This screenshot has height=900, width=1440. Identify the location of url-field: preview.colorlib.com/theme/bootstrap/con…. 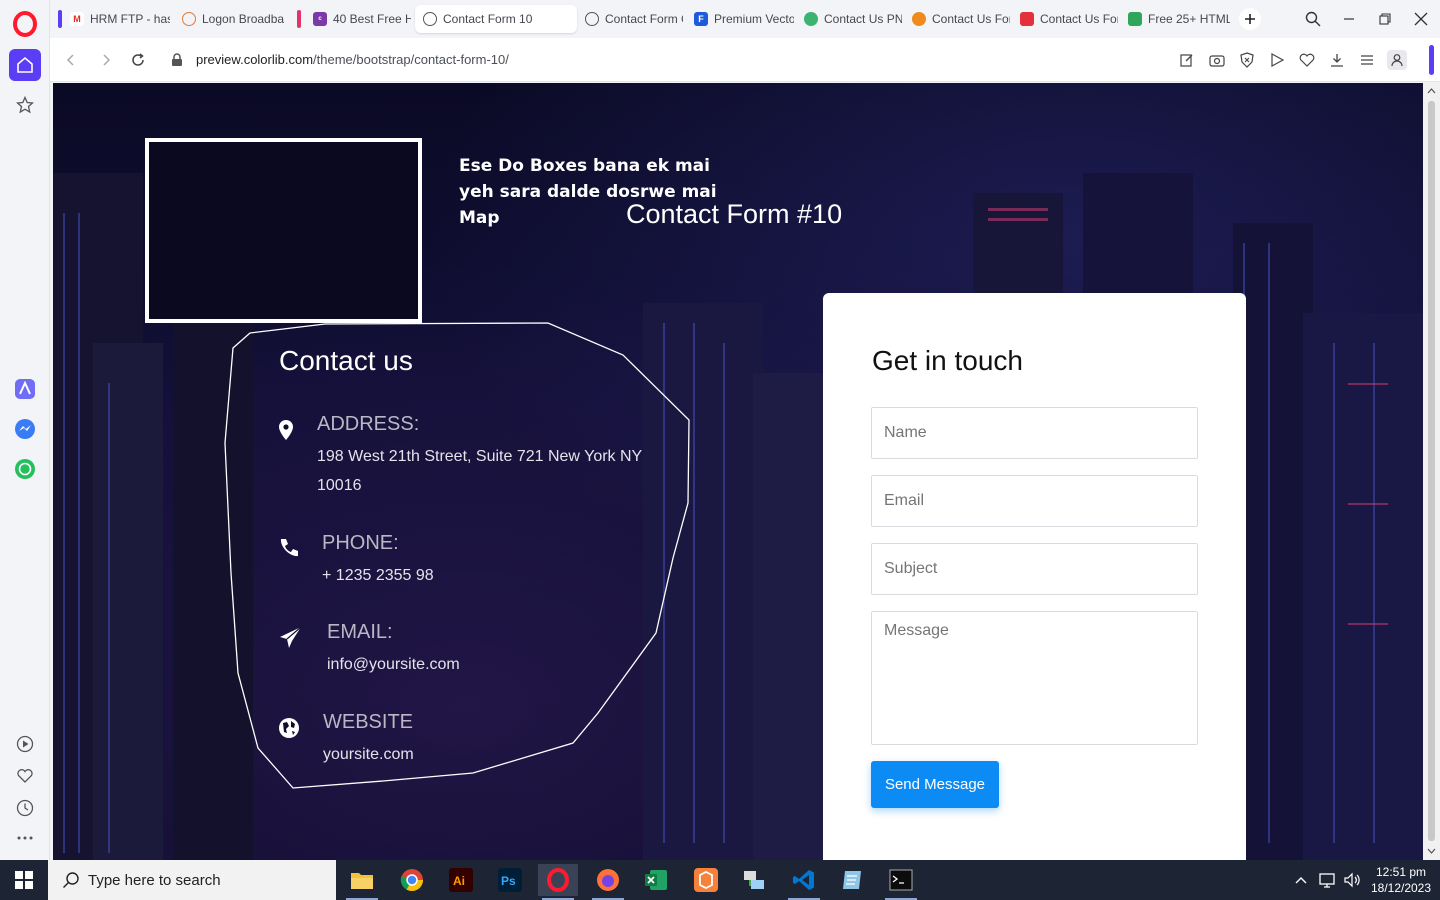
(352, 59).